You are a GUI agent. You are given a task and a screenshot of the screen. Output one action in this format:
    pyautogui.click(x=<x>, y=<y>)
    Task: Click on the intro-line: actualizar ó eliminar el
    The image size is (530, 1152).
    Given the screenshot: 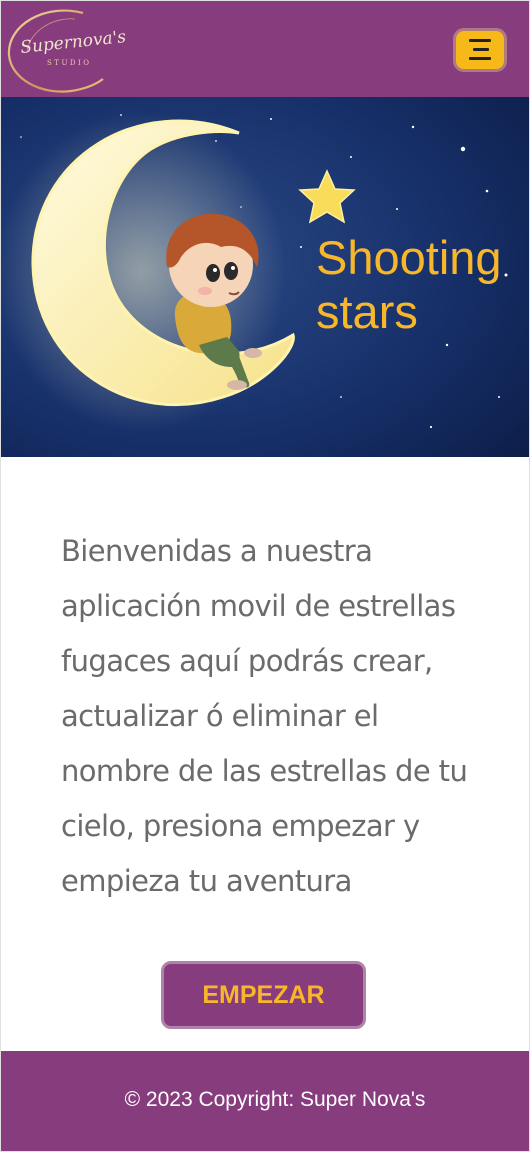 What is the action you would take?
    pyautogui.click(x=220, y=716)
    